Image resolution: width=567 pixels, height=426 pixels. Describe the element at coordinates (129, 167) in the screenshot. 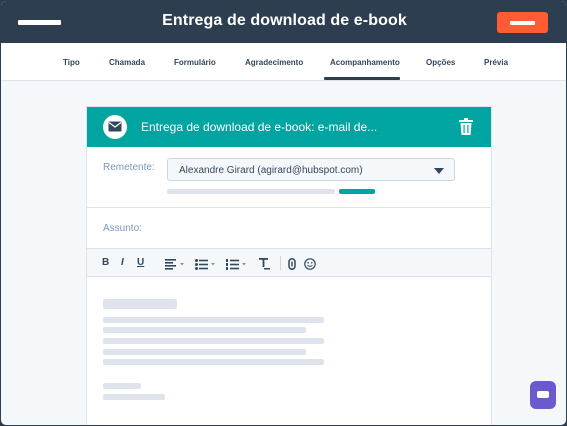

I see `sender-label: Remetente:` at that location.